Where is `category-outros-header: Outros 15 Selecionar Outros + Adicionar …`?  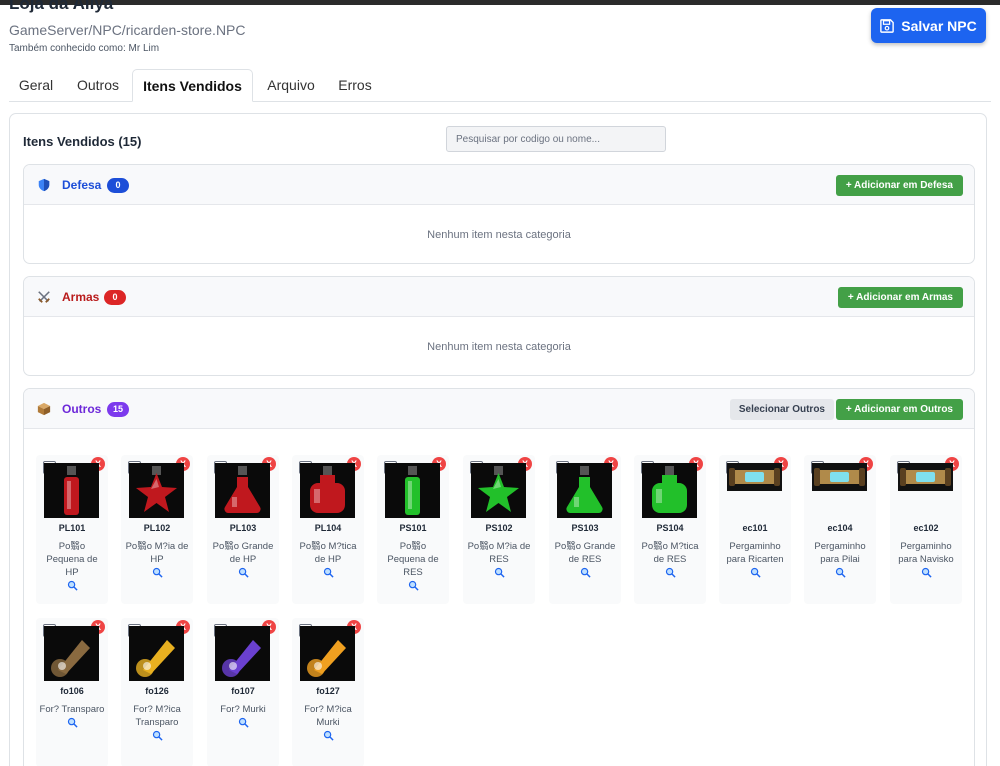
category-outros-header: Outros 15 Selecionar Outros + Adicionar … is located at coordinates (499, 409).